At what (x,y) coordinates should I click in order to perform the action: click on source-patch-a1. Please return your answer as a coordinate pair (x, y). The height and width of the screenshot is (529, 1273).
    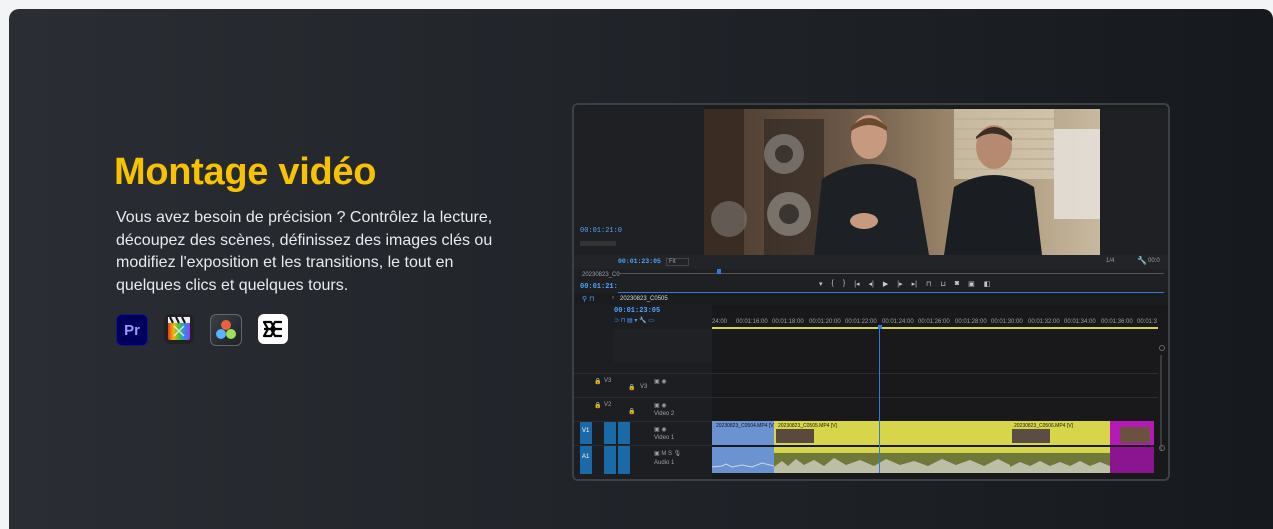
    Looking at the image, I should click on (586, 460).